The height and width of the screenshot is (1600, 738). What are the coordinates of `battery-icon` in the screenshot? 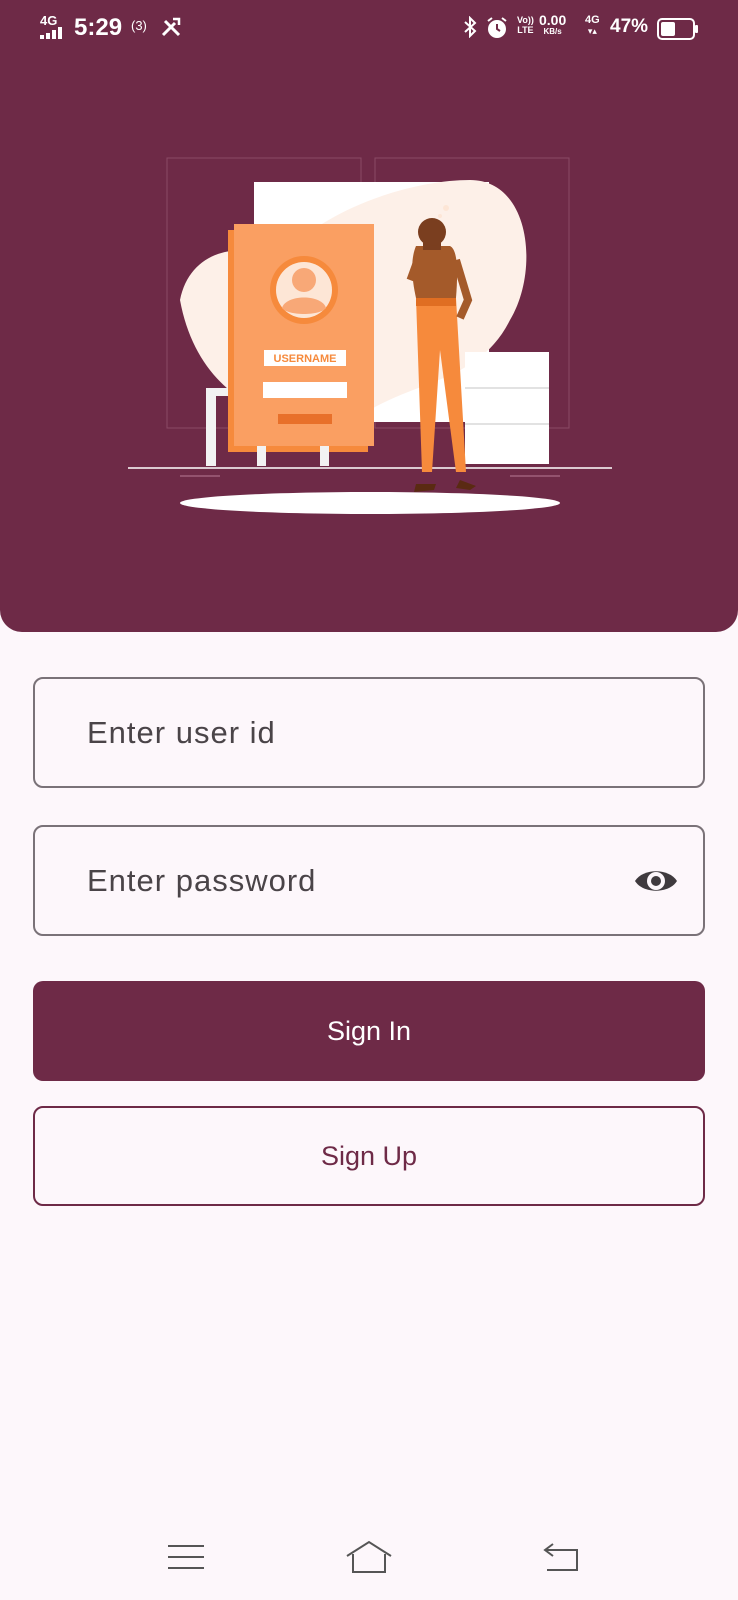 It's located at (677, 29).